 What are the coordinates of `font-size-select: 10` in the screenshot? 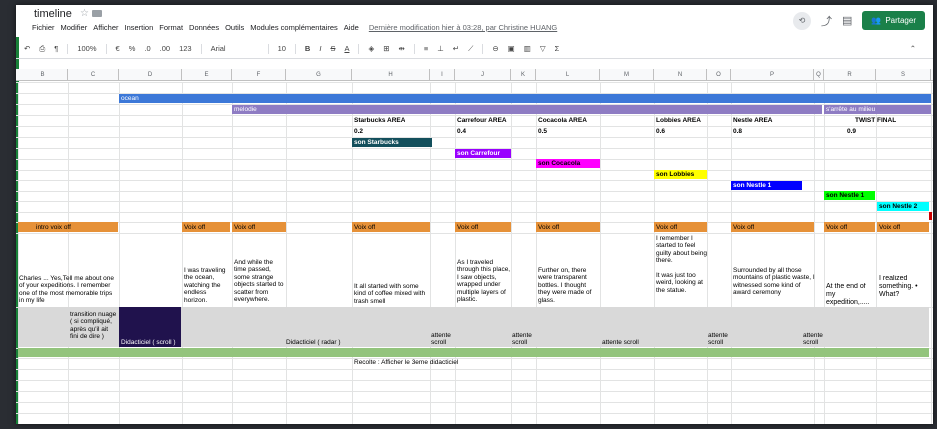 It's located at (282, 48).